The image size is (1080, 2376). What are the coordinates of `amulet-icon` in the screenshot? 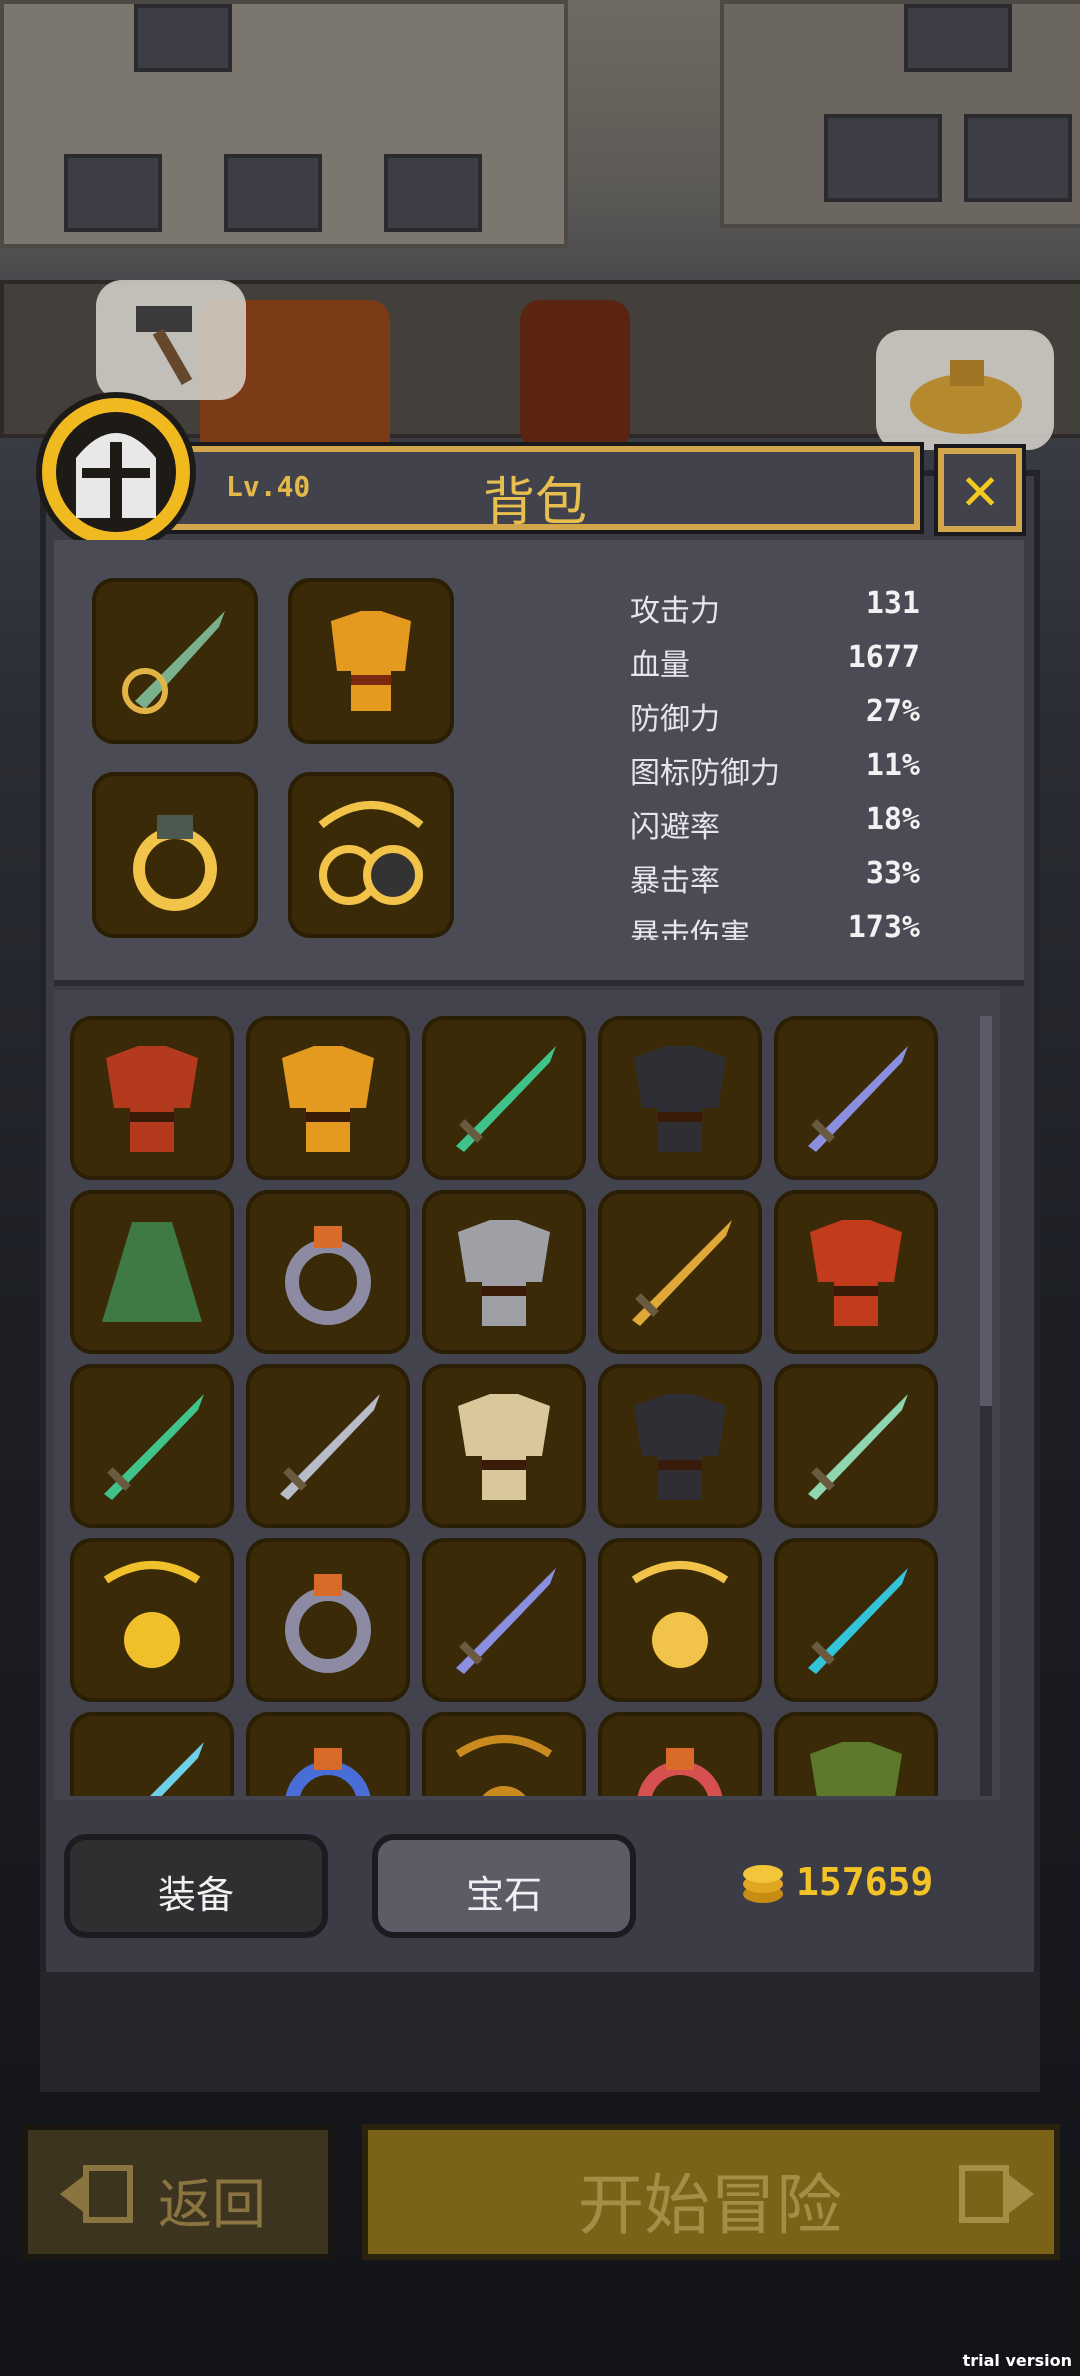 It's located at (504, 1765).